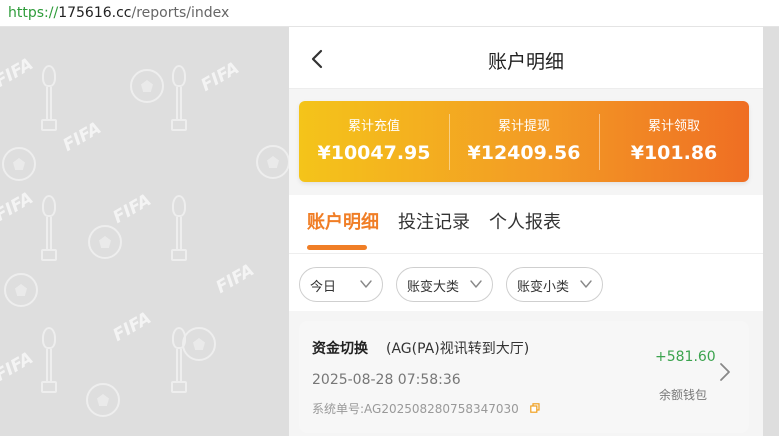 This screenshot has height=436, width=779. I want to click on summary-total-deposit: 累计充值 ¥10047.95, so click(374, 141).